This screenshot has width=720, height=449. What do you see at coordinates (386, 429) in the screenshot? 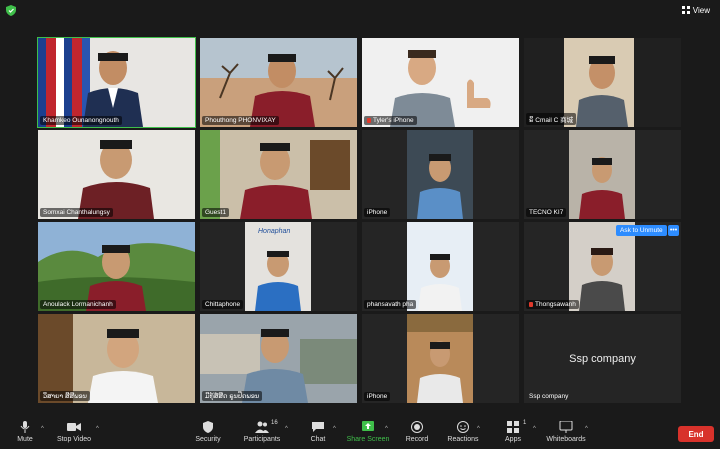
I see `share-options-caret: ^` at bounding box center [386, 429].